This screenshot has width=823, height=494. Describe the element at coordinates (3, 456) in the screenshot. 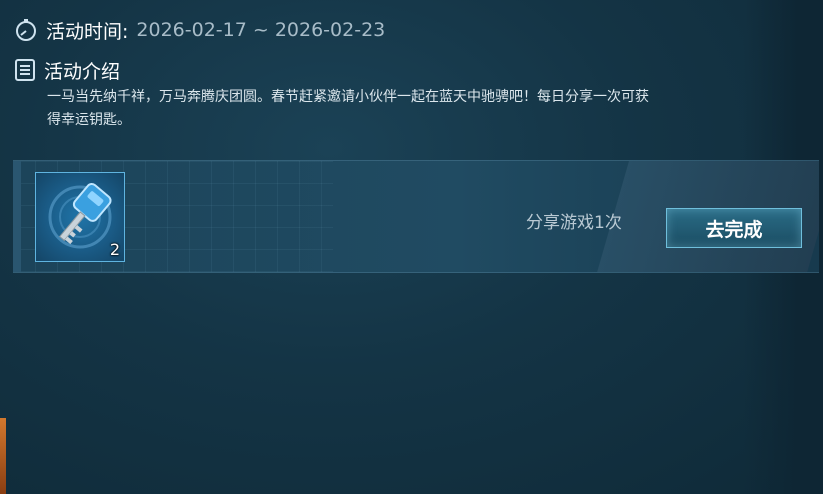

I see `background-orange-edge` at that location.